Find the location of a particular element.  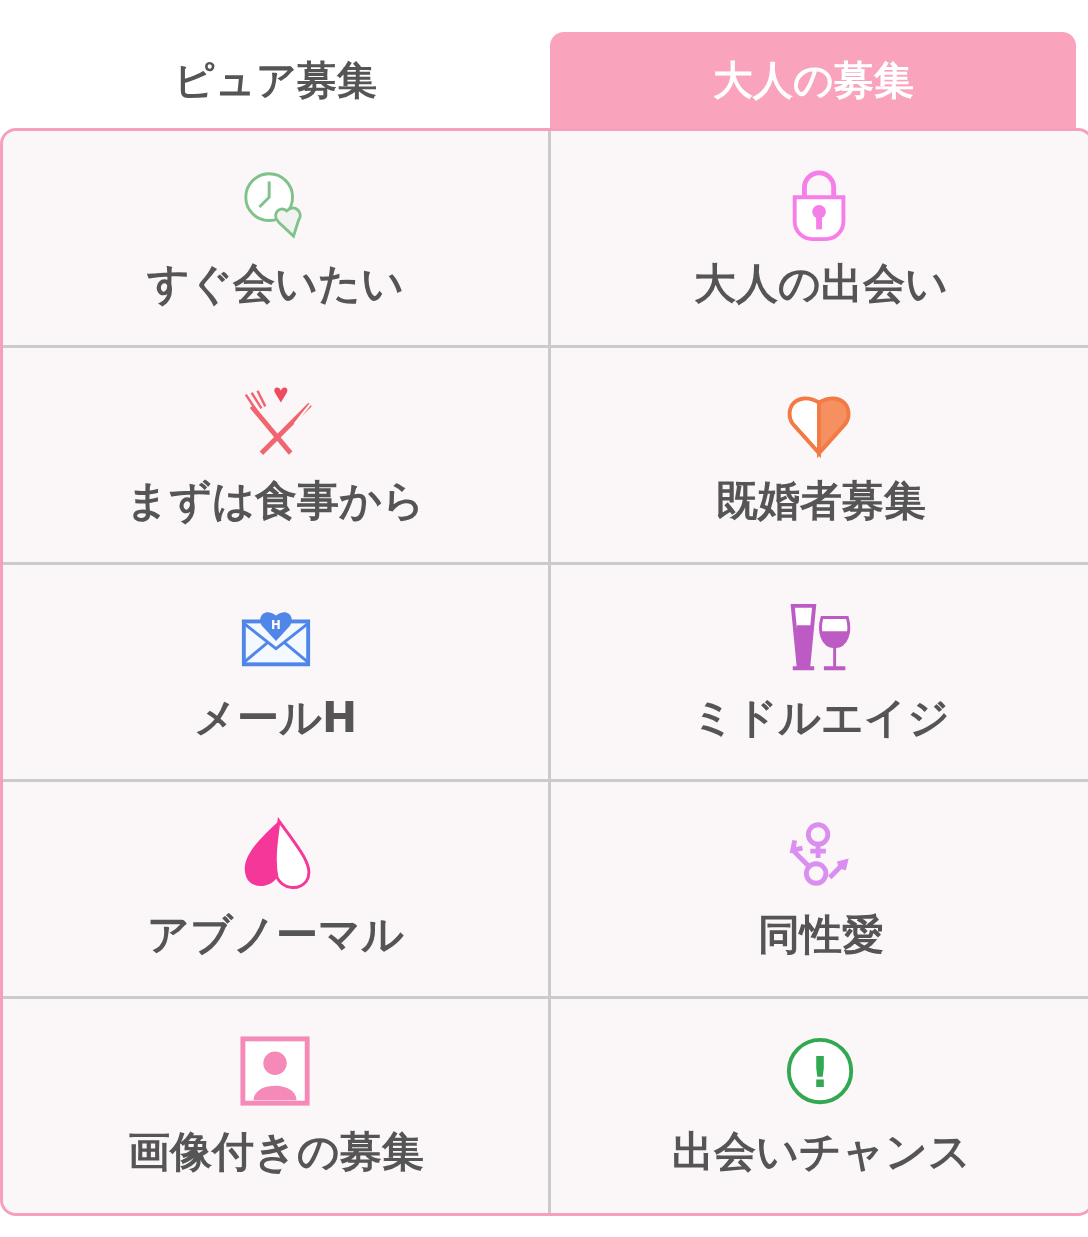

menu-item: 既婚者募集 is located at coordinates (819, 455).